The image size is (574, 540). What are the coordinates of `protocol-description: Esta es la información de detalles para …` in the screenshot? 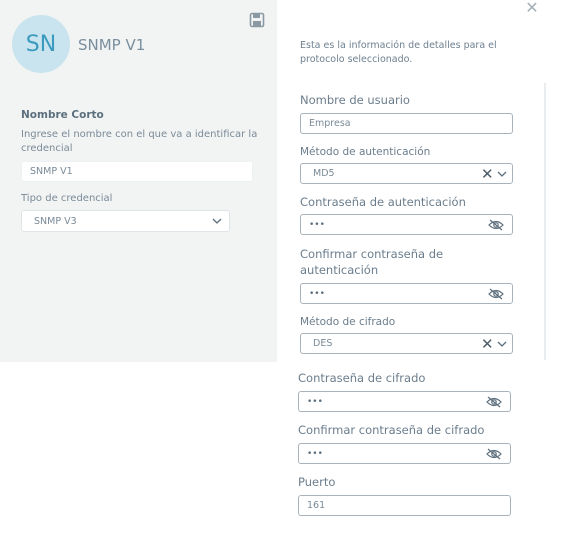 It's located at (398, 52).